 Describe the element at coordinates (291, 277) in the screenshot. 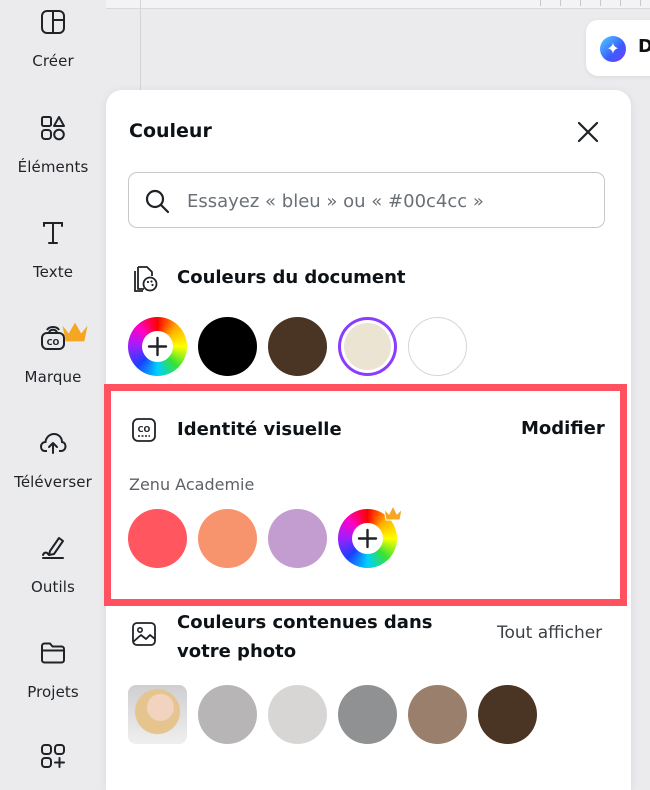

I see `section-title: Couleurs du document` at that location.